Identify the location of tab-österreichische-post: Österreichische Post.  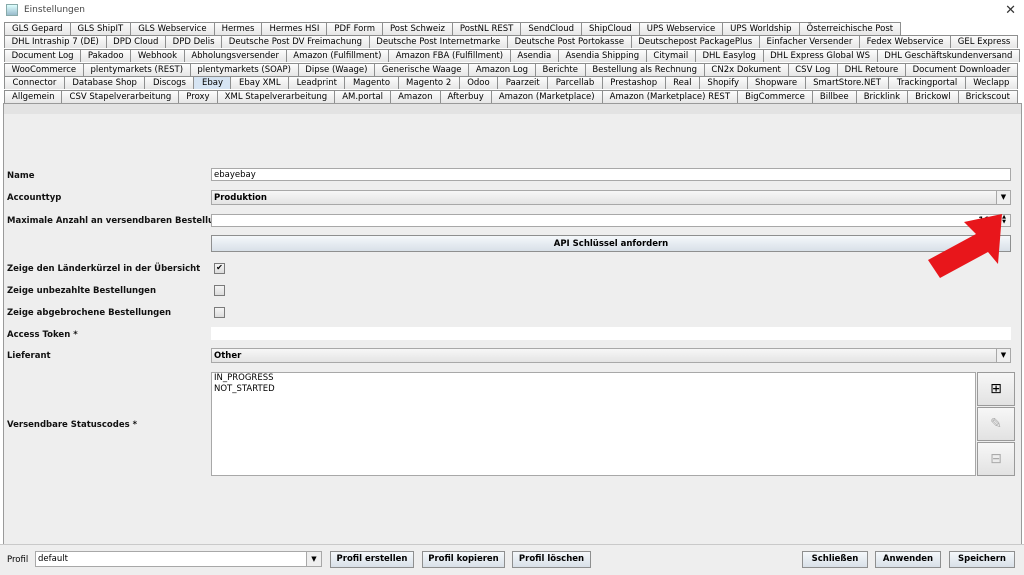
(850, 28).